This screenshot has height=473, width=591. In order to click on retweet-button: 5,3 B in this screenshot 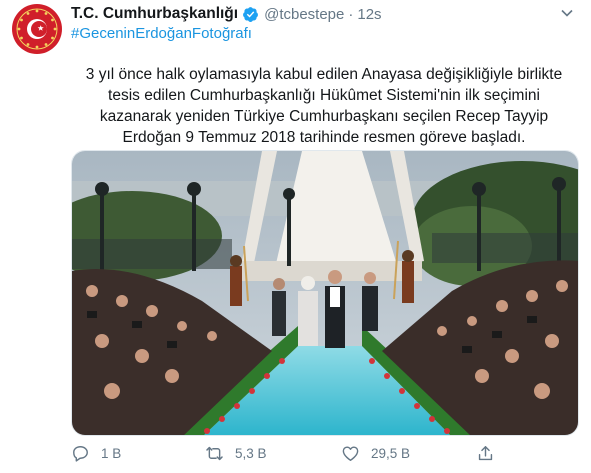, I will do `click(236, 453)`.